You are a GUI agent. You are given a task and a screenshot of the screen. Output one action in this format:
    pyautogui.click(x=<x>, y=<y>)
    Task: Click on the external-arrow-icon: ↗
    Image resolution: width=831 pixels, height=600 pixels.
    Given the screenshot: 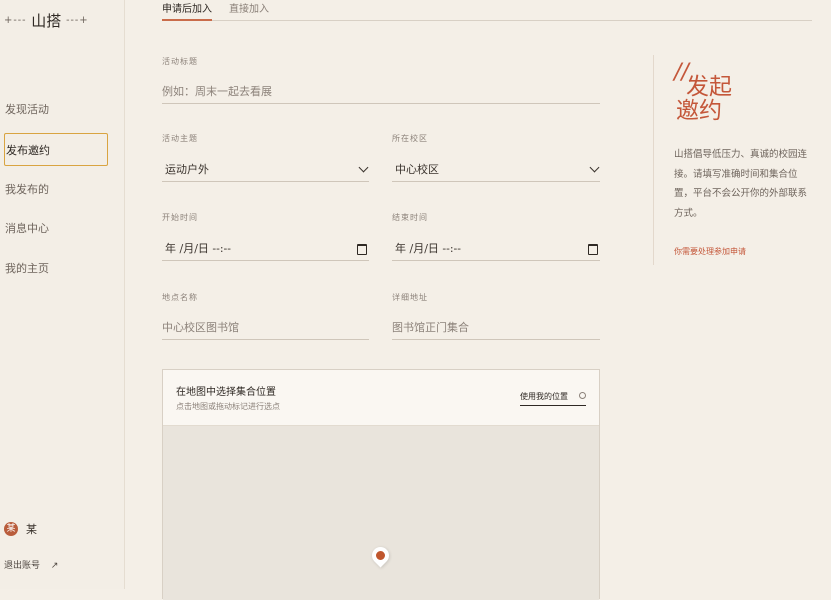 What is the action you would take?
    pyautogui.click(x=54, y=566)
    